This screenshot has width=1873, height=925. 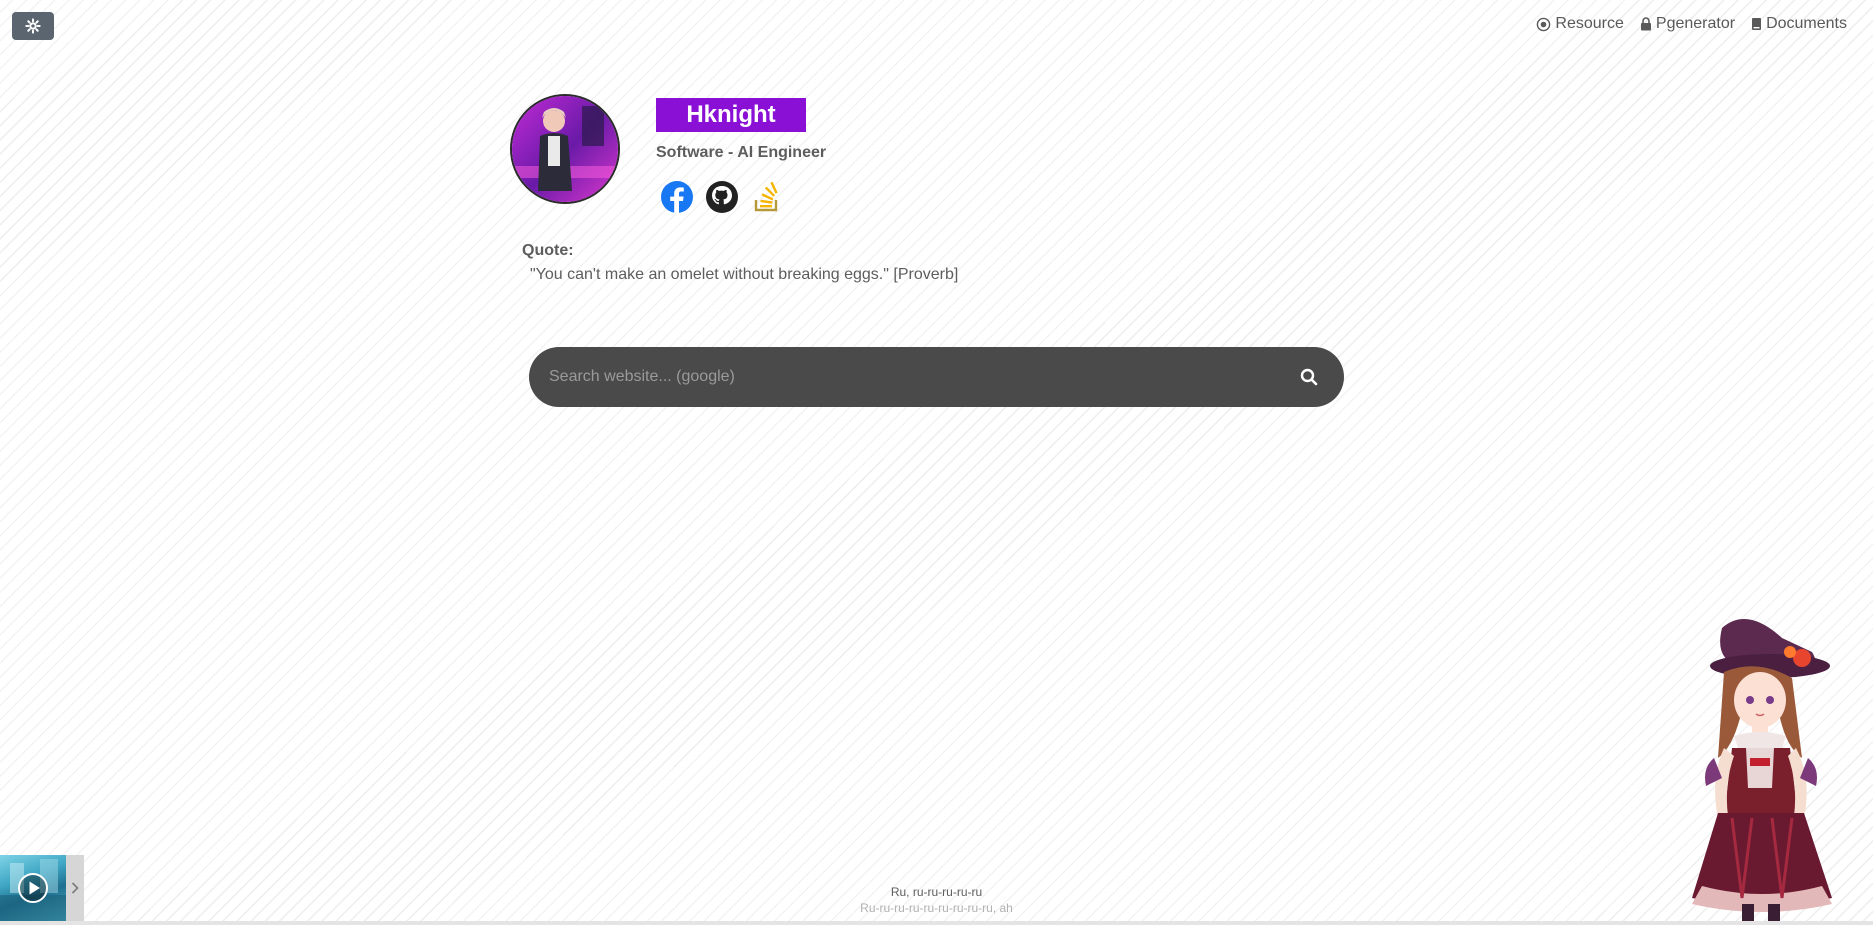 I want to click on live2d-mascot, so click(x=1762, y=766).